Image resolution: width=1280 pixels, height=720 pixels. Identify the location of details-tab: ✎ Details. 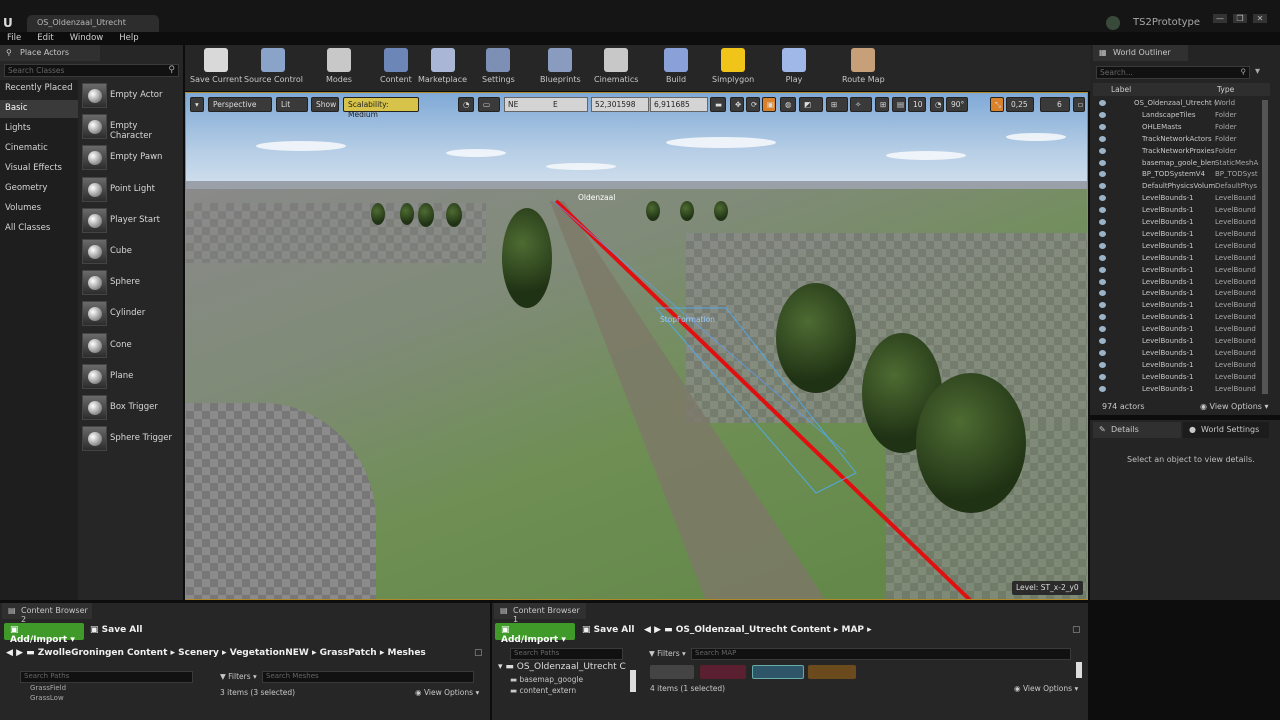
(1137, 430).